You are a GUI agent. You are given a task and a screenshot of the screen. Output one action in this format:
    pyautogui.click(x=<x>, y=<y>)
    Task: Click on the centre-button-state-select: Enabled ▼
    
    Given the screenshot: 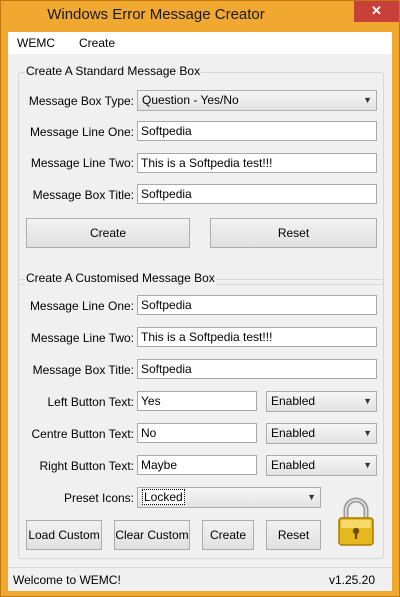 What is the action you would take?
    pyautogui.click(x=321, y=433)
    